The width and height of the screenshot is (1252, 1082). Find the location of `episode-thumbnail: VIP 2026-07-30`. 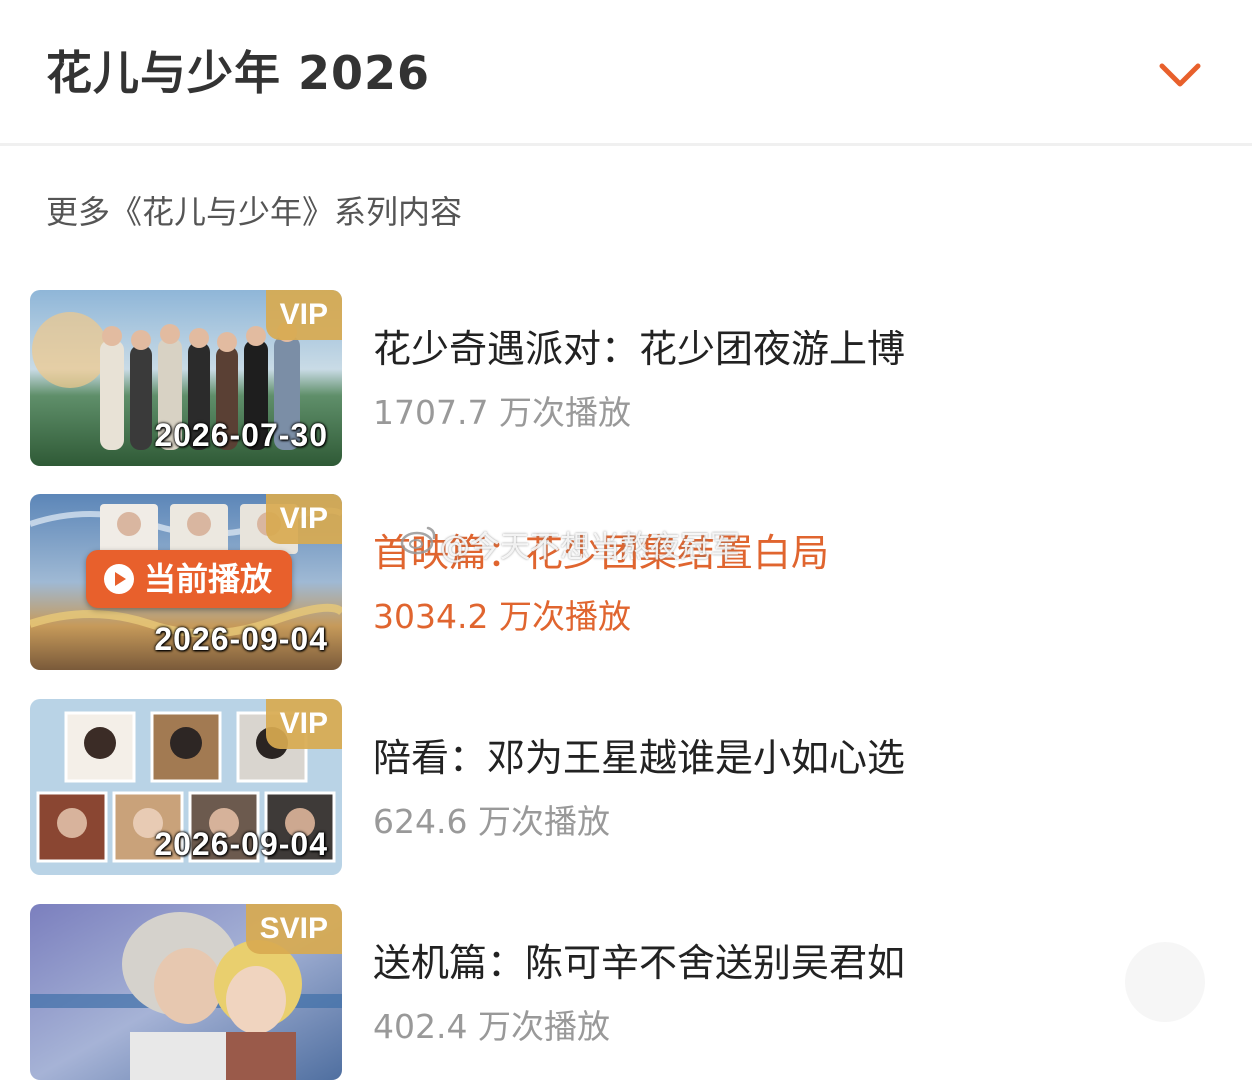

episode-thumbnail: VIP 2026-07-30 is located at coordinates (186, 378).